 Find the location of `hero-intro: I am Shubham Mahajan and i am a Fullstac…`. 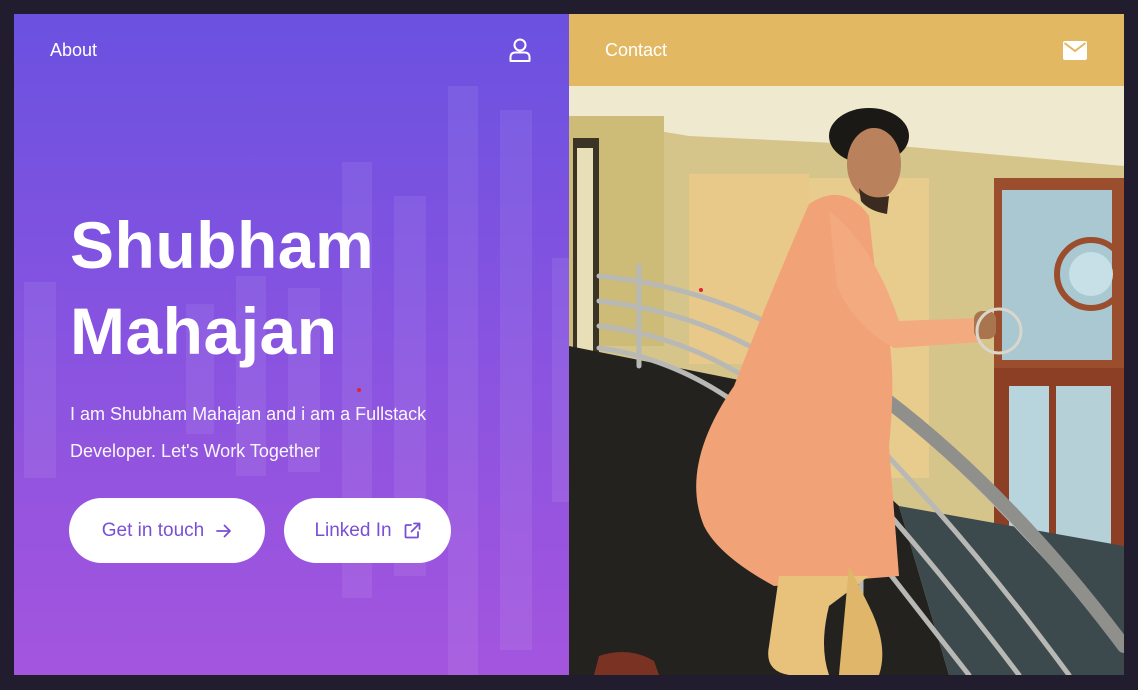

hero-intro: I am Shubham Mahajan and i am a Fullstac… is located at coordinates (248, 432).